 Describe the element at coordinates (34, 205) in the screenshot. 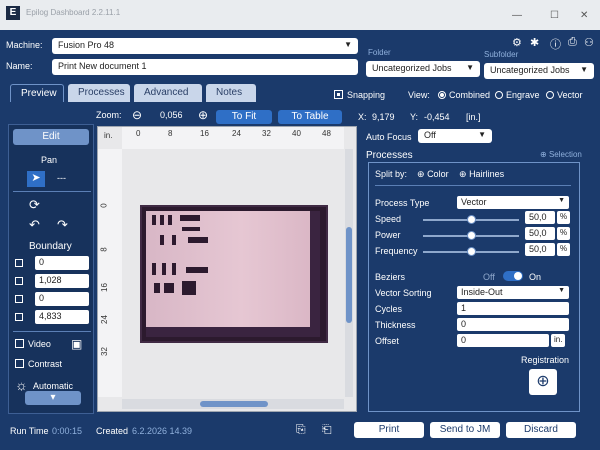

I see `refresh-icon: ⟳` at that location.